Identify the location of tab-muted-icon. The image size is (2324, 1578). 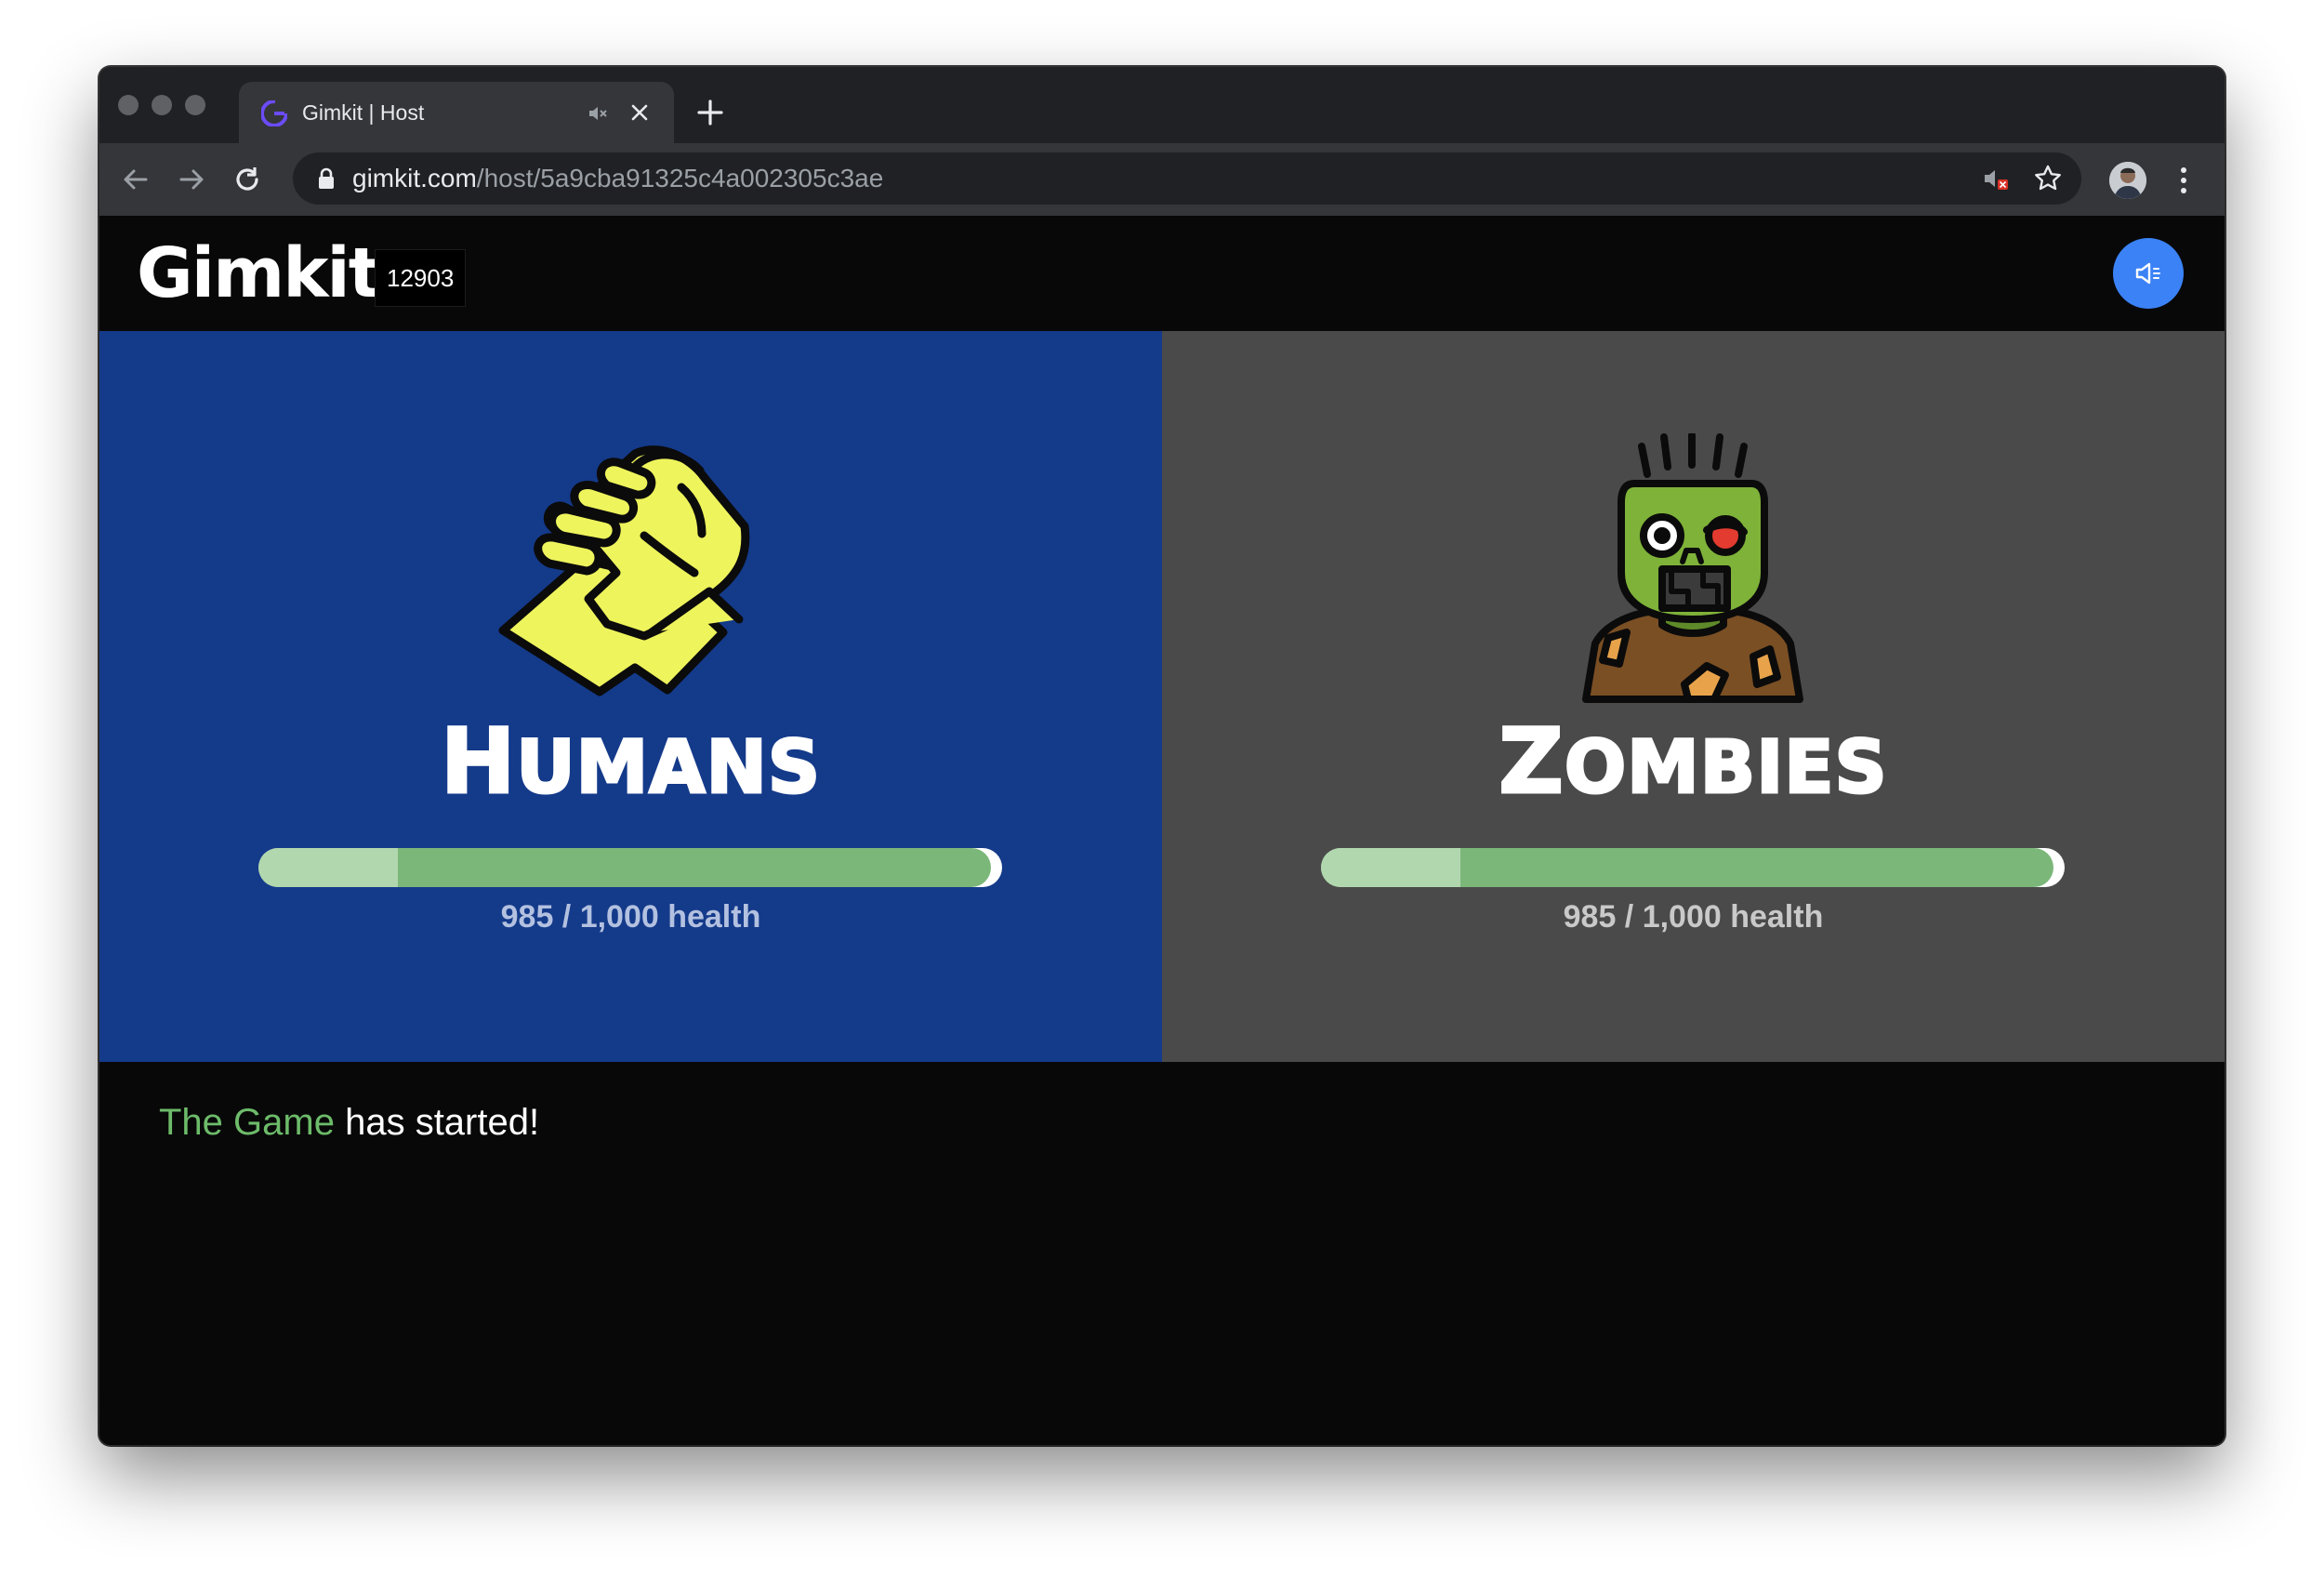
(598, 113).